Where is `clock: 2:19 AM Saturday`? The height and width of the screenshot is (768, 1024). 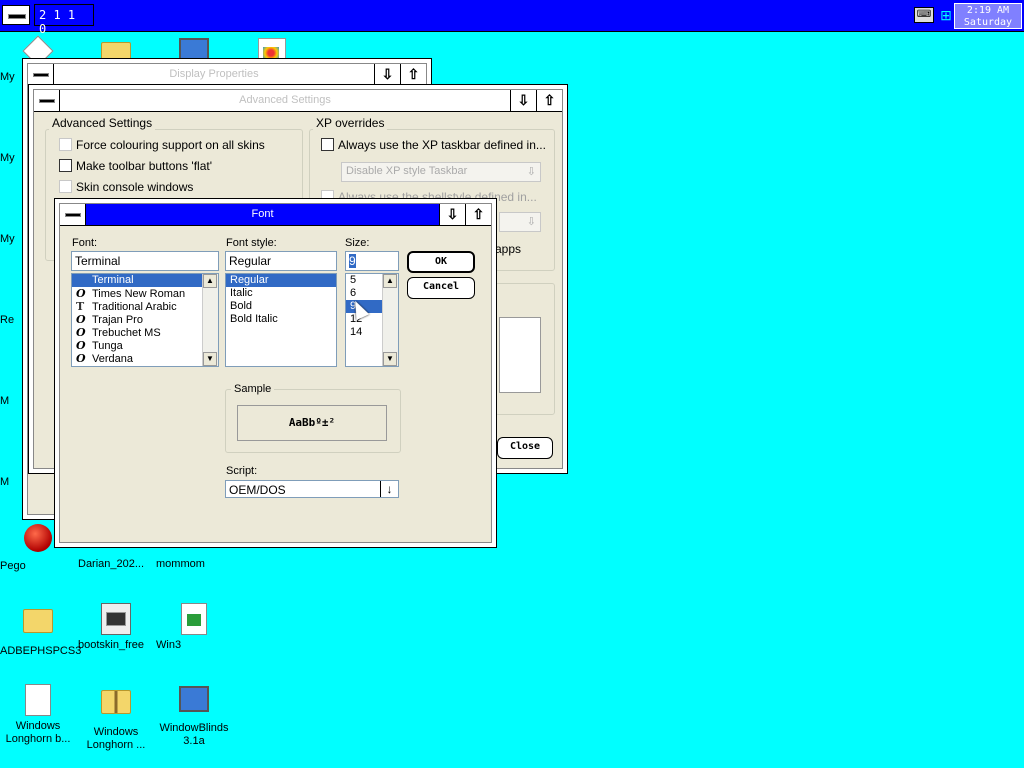
clock: 2:19 AM Saturday is located at coordinates (988, 16).